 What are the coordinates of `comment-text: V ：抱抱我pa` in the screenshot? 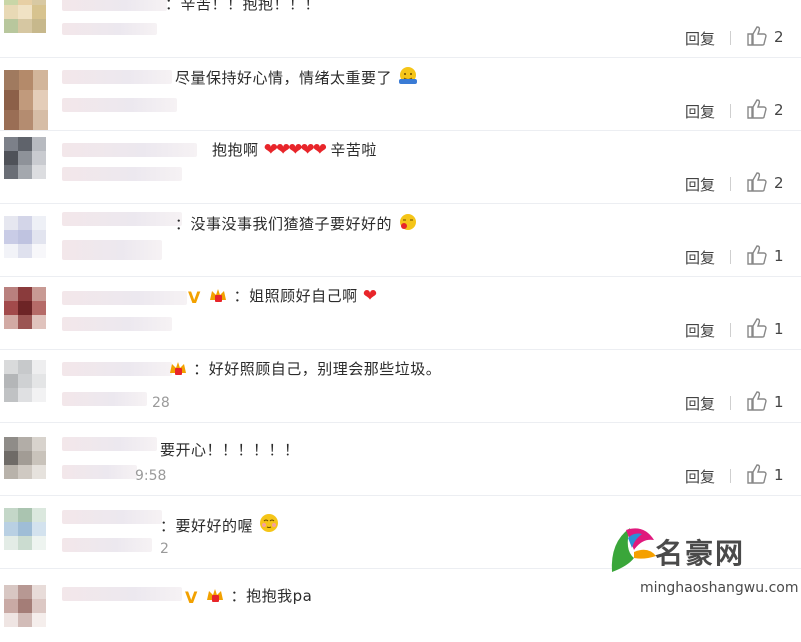 It's located at (248, 595).